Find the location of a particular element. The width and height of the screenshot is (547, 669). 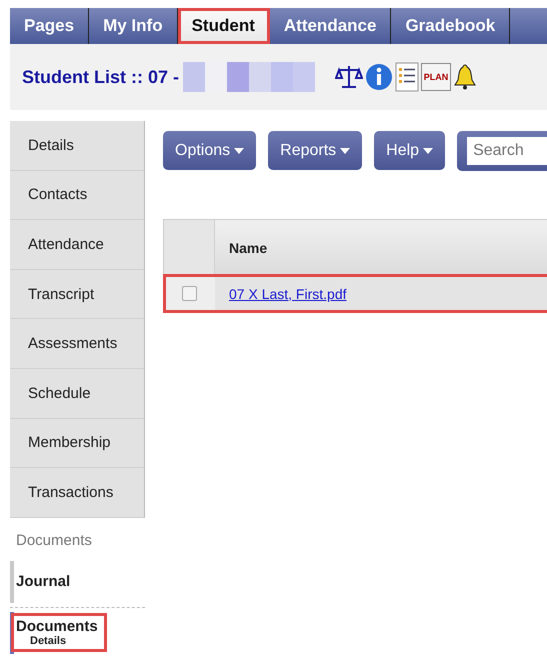

sidebar-item: Transactions is located at coordinates (77, 493).